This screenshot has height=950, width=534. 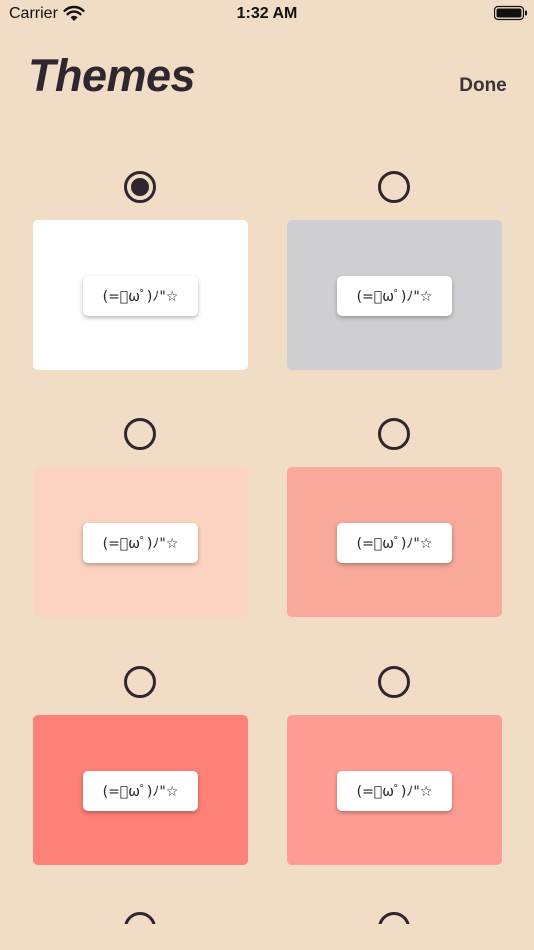 I want to click on theme-card-3: (=ﾟωﾟ)ﾉ"☆, so click(x=140, y=542).